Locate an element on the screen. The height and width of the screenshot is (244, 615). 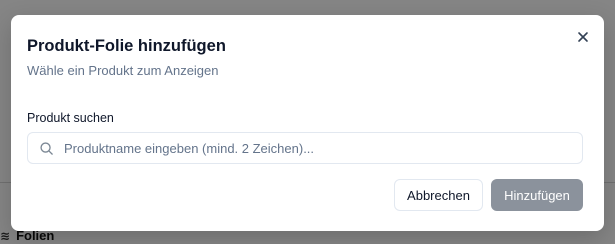
search-label: Produkt suchen is located at coordinates (70, 118).